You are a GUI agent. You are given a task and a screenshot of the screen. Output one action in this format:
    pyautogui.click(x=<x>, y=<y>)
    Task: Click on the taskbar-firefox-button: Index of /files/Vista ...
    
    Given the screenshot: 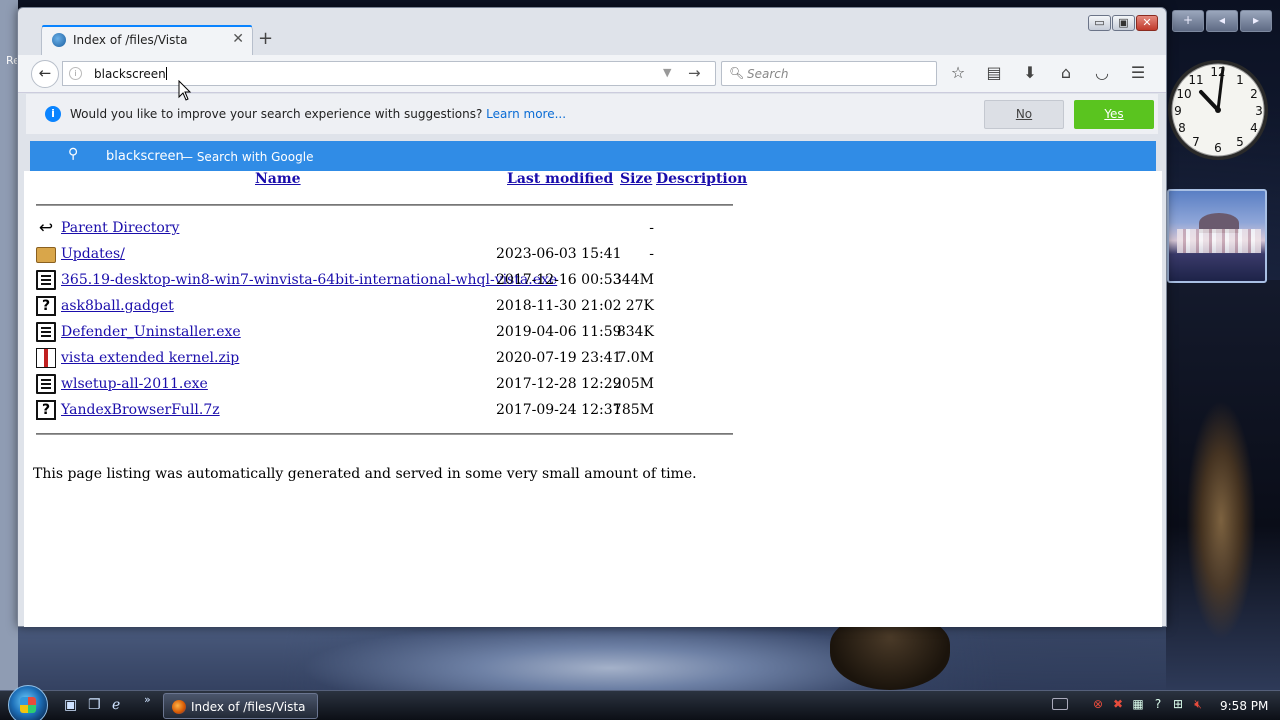 What is the action you would take?
    pyautogui.click(x=240, y=706)
    